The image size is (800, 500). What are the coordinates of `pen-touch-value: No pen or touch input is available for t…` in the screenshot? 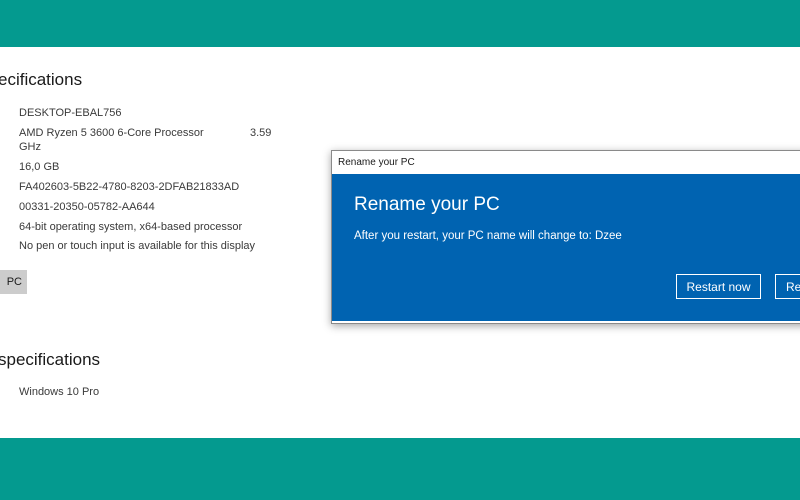 It's located at (137, 246).